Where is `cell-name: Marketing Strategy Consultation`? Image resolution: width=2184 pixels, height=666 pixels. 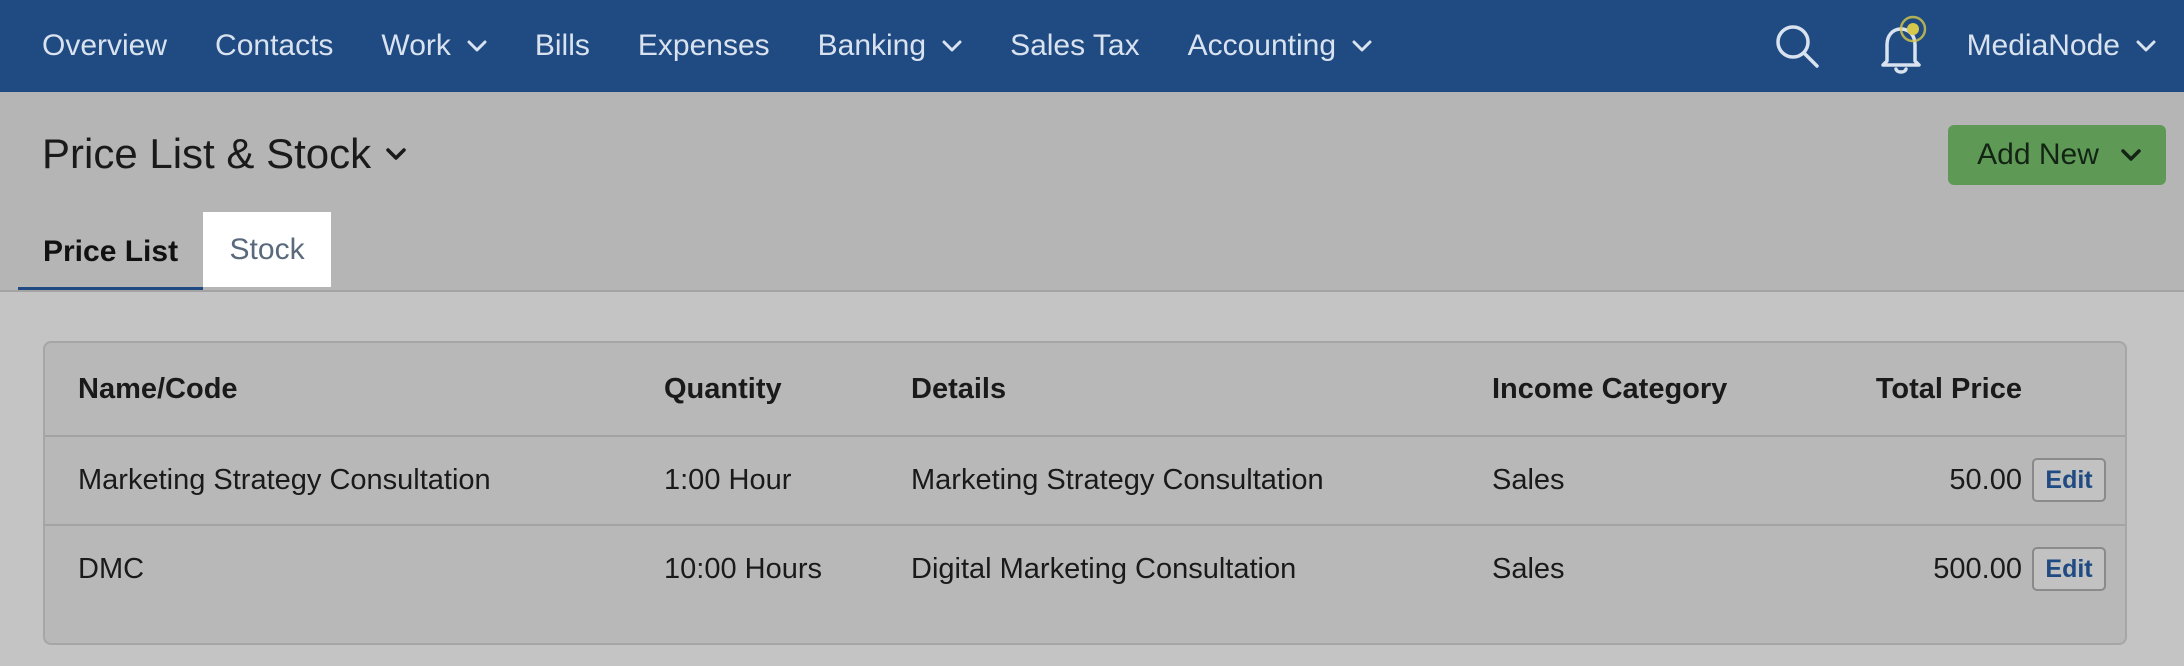
cell-name: Marketing Strategy Consultation is located at coordinates (284, 479).